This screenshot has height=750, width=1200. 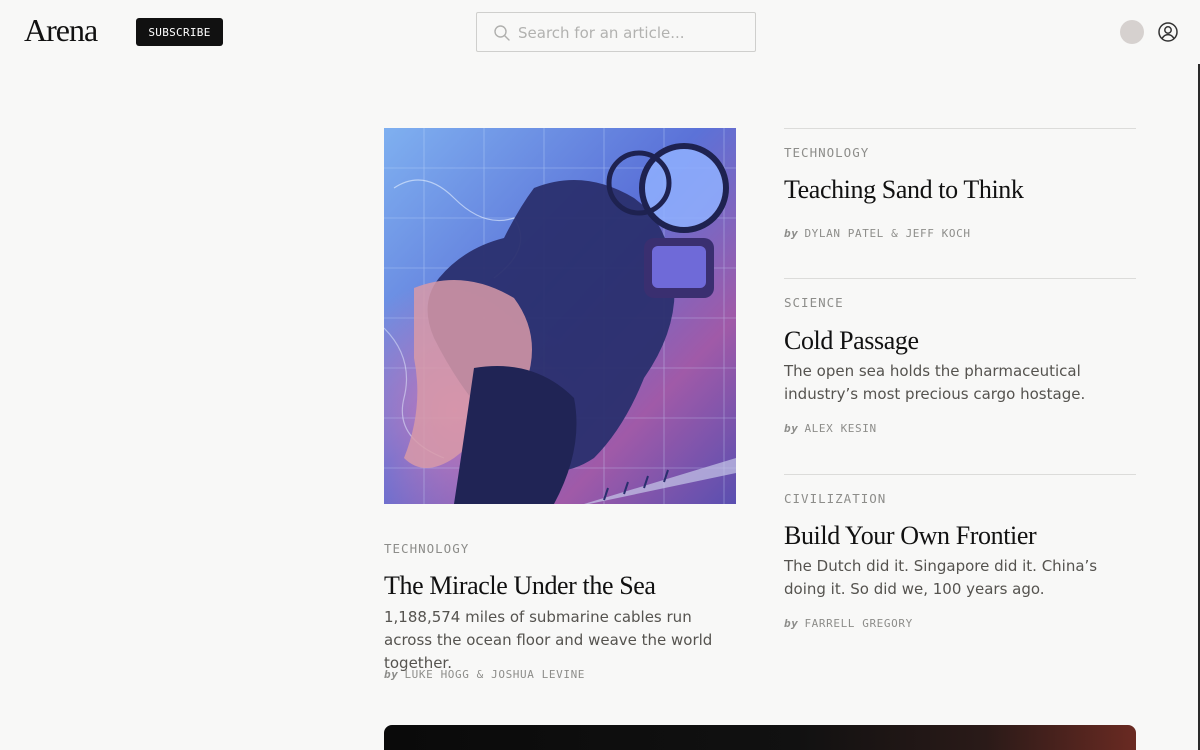 I want to click on story-title: Build Your Own Frontier, so click(x=910, y=536).